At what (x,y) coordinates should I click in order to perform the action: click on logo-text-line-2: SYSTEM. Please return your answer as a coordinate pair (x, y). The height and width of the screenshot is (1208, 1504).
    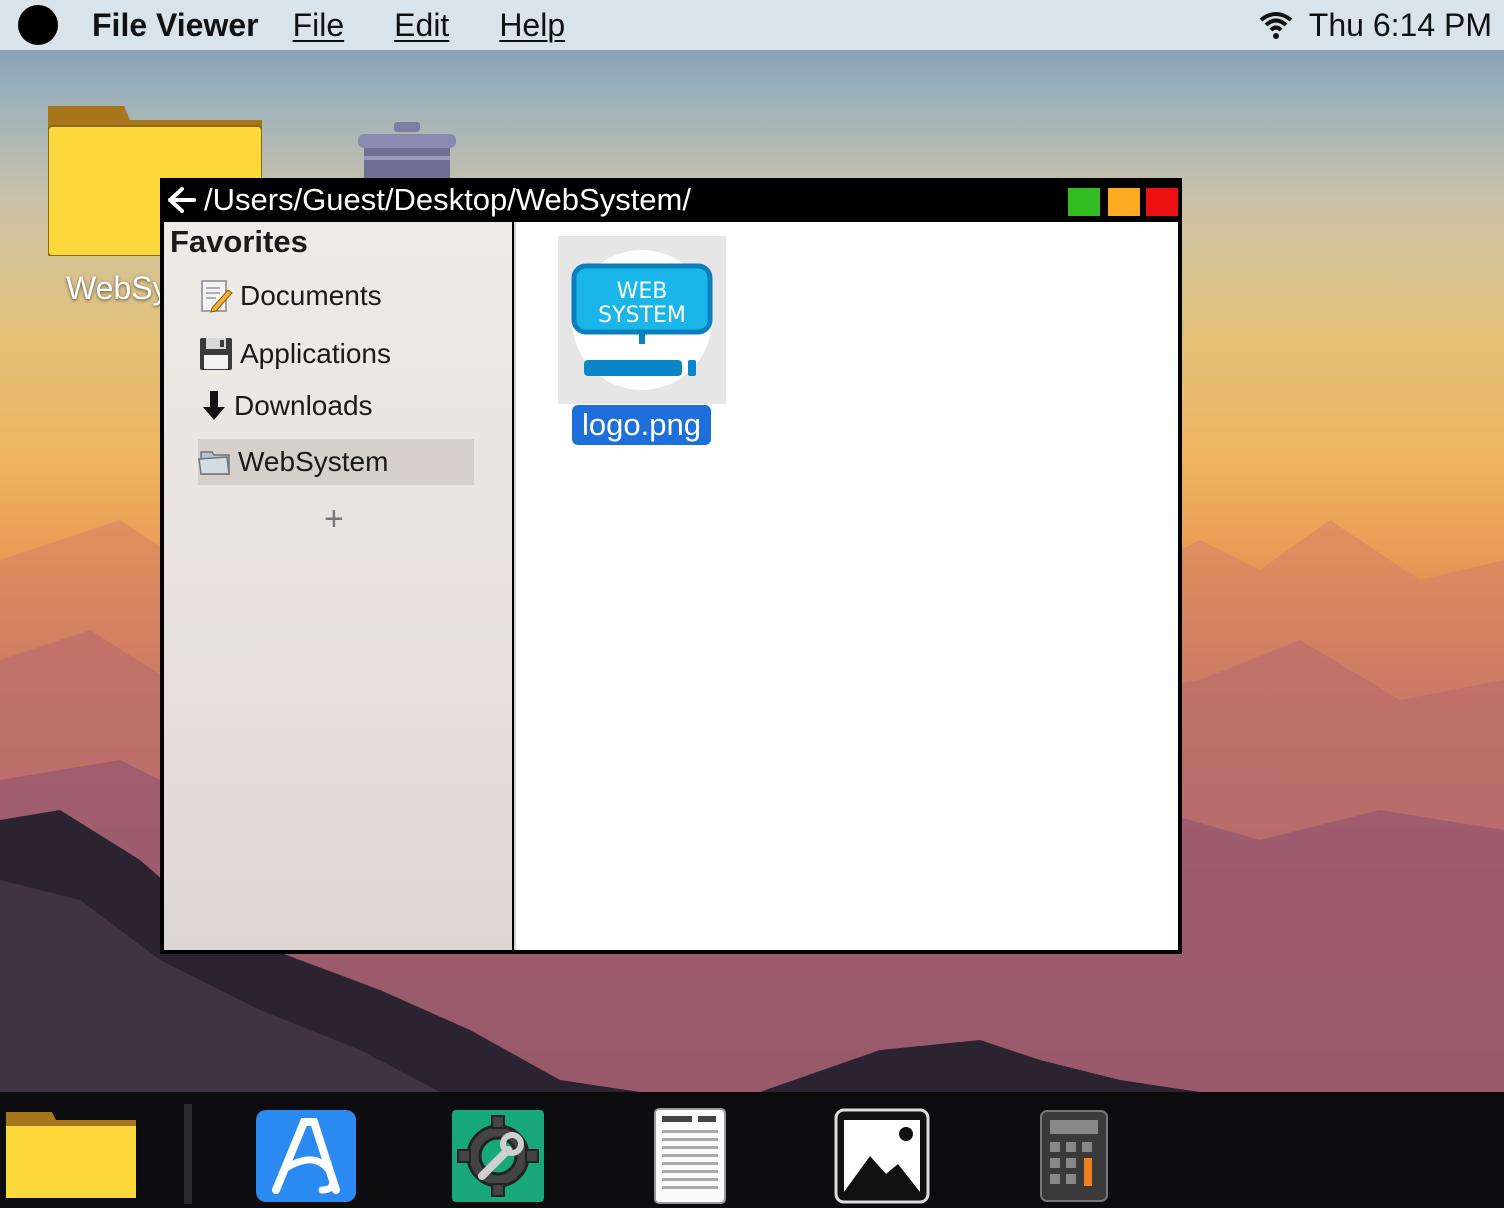
    Looking at the image, I should click on (642, 315).